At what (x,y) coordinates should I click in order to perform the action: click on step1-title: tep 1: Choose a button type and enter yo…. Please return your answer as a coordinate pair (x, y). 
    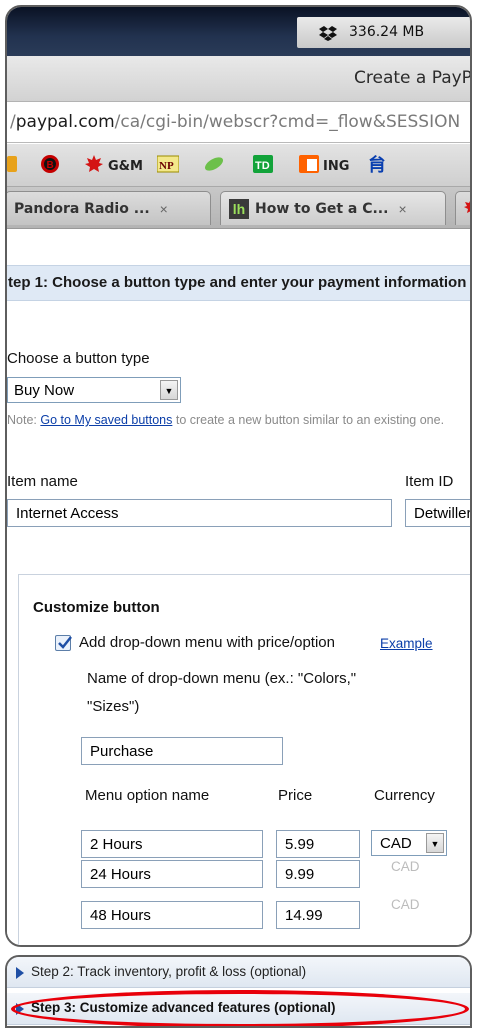
    Looking at the image, I should click on (237, 282).